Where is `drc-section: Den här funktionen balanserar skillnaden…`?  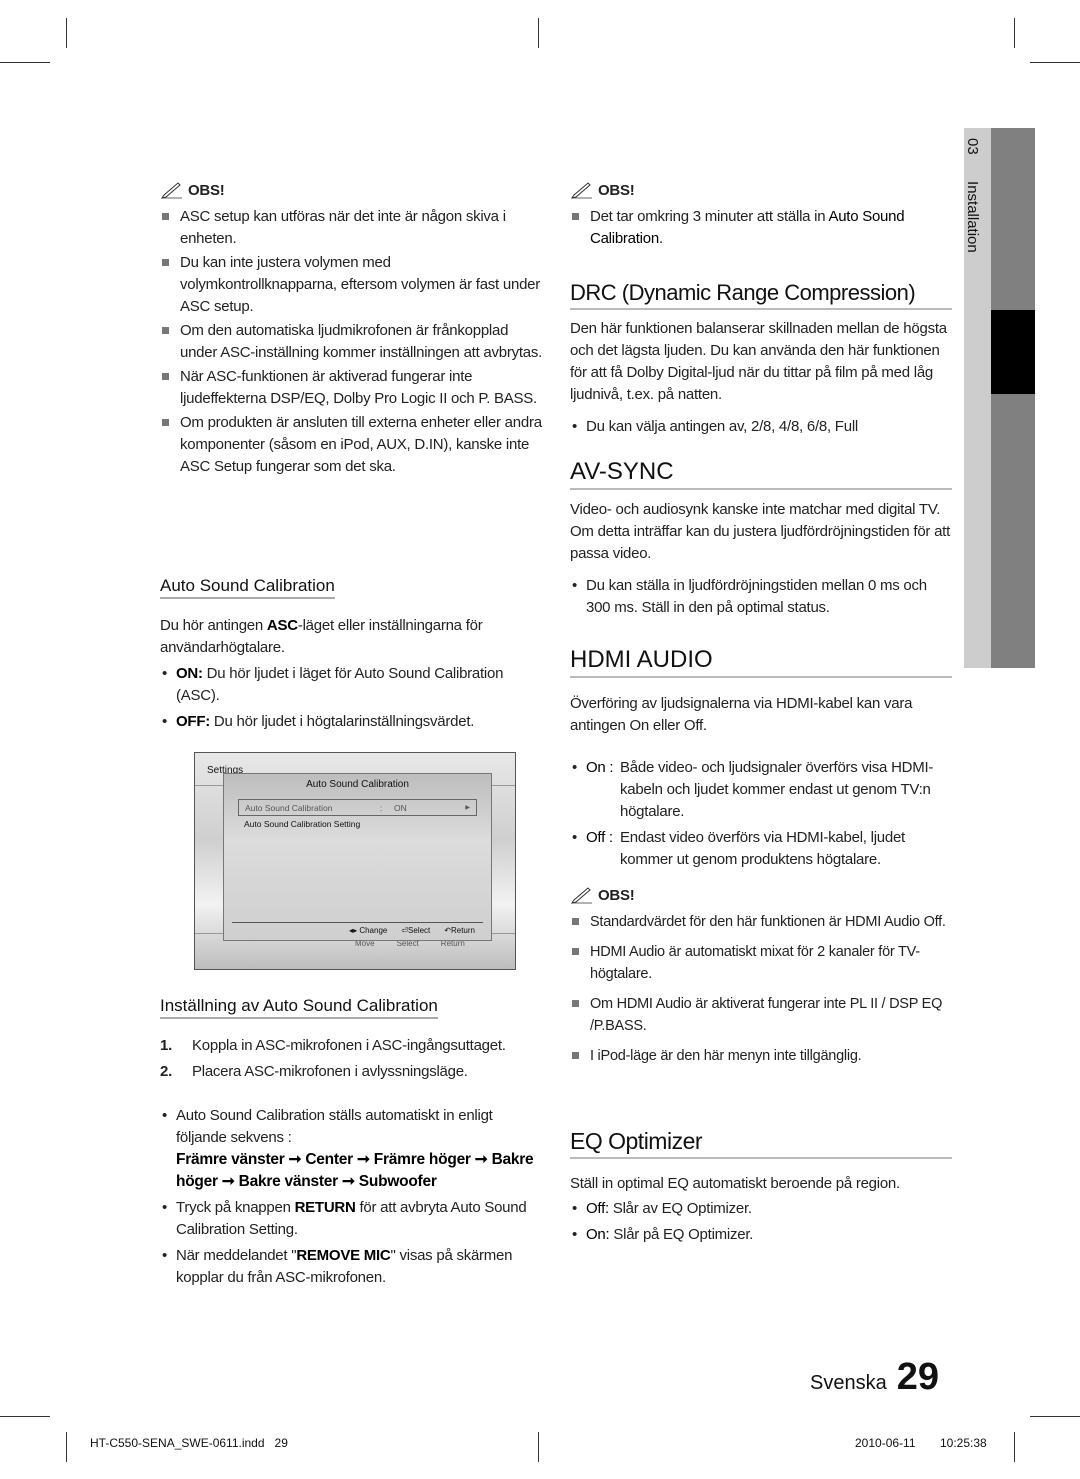 drc-section: Den här funktionen balanserar skillnaden… is located at coordinates (762, 380).